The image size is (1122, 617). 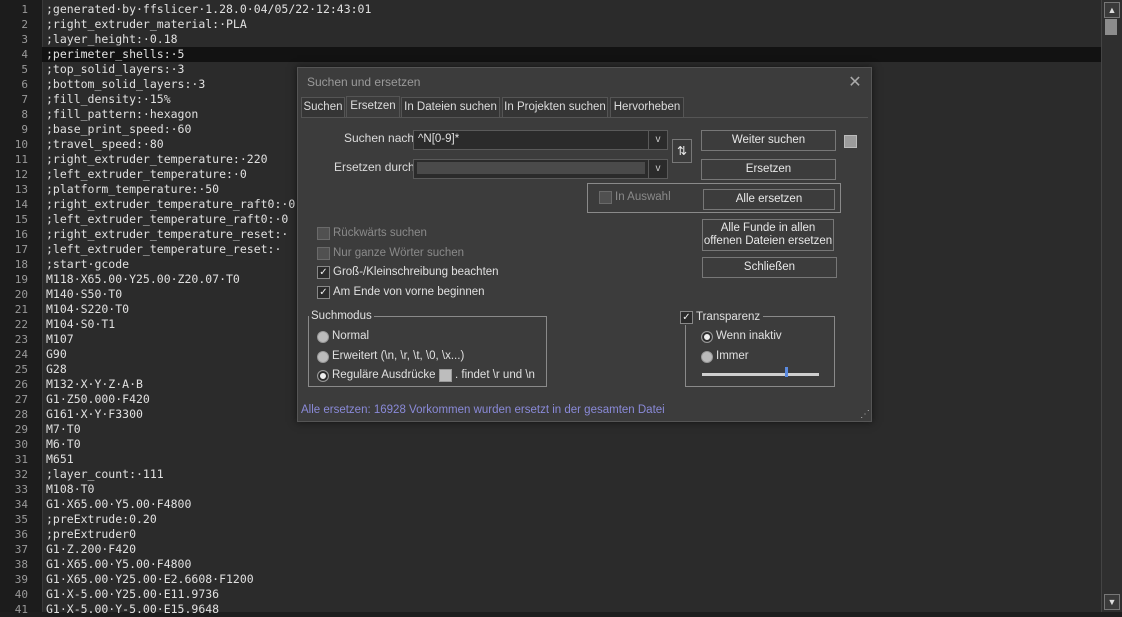 I want to click on tab-ersetzen: Ersetzen, so click(x=373, y=107).